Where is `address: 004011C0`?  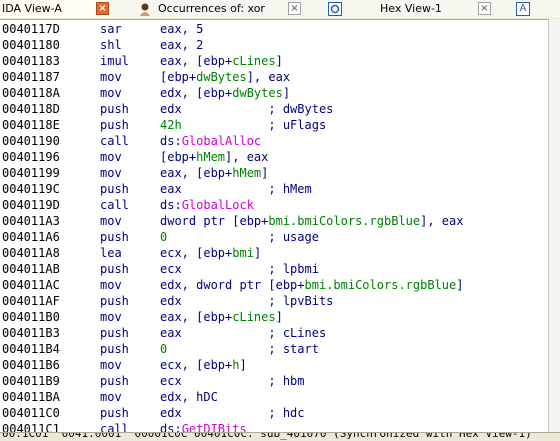 address: 004011C0 is located at coordinates (31, 413).